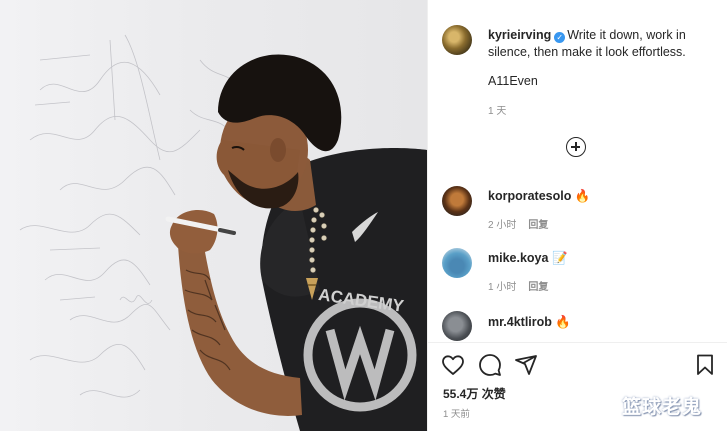 The width and height of the screenshot is (727, 431). Describe the element at coordinates (490, 365) in the screenshot. I see `comment-icon` at that location.